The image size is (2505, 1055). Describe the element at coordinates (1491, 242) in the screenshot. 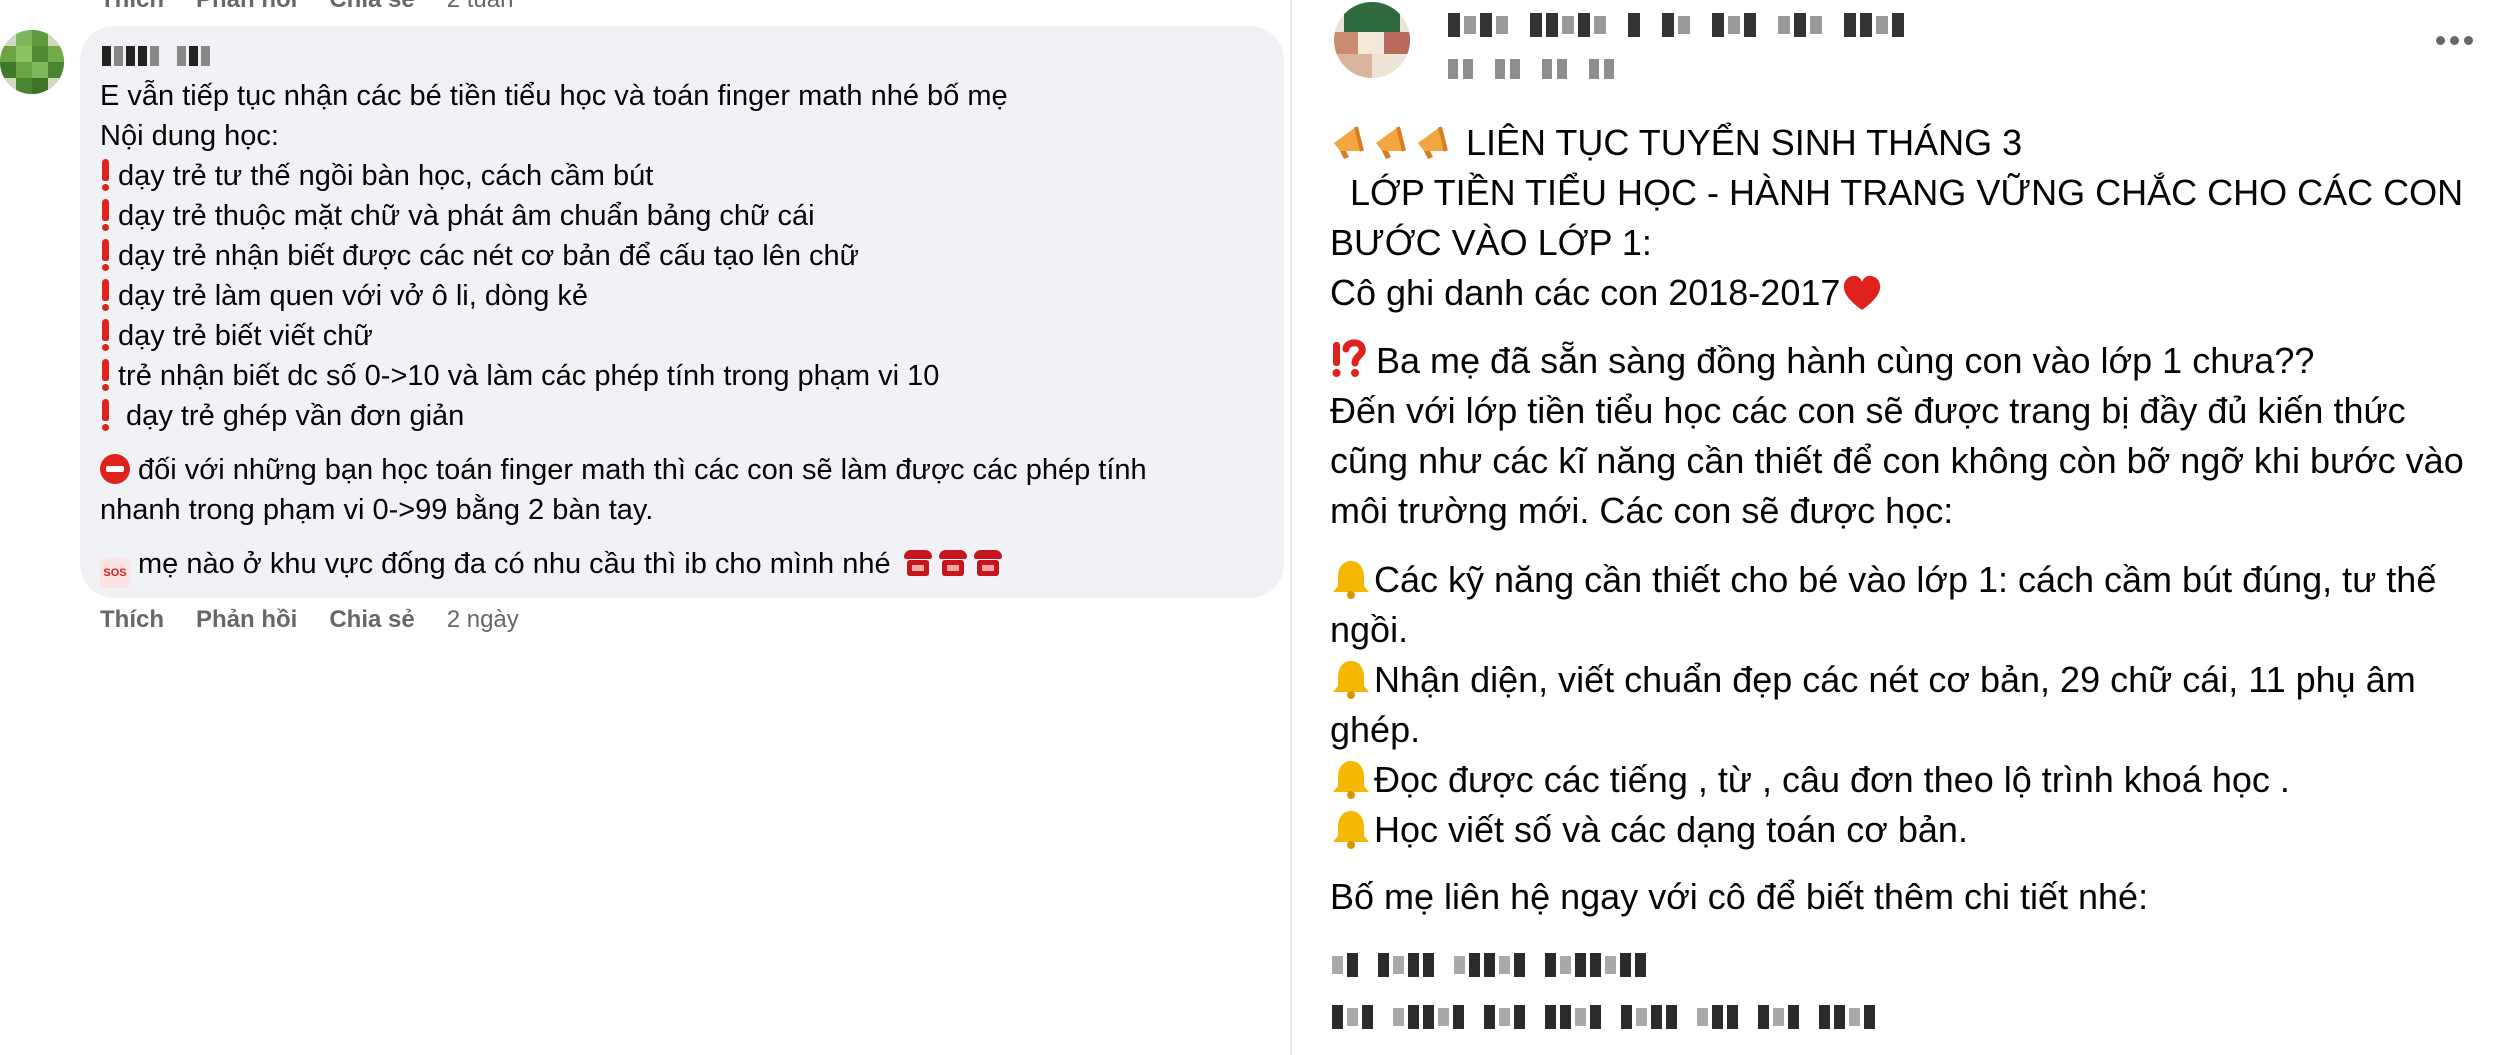

I see `post-class-title-continued: BƯỚC VÀO LỚP 1:` at that location.